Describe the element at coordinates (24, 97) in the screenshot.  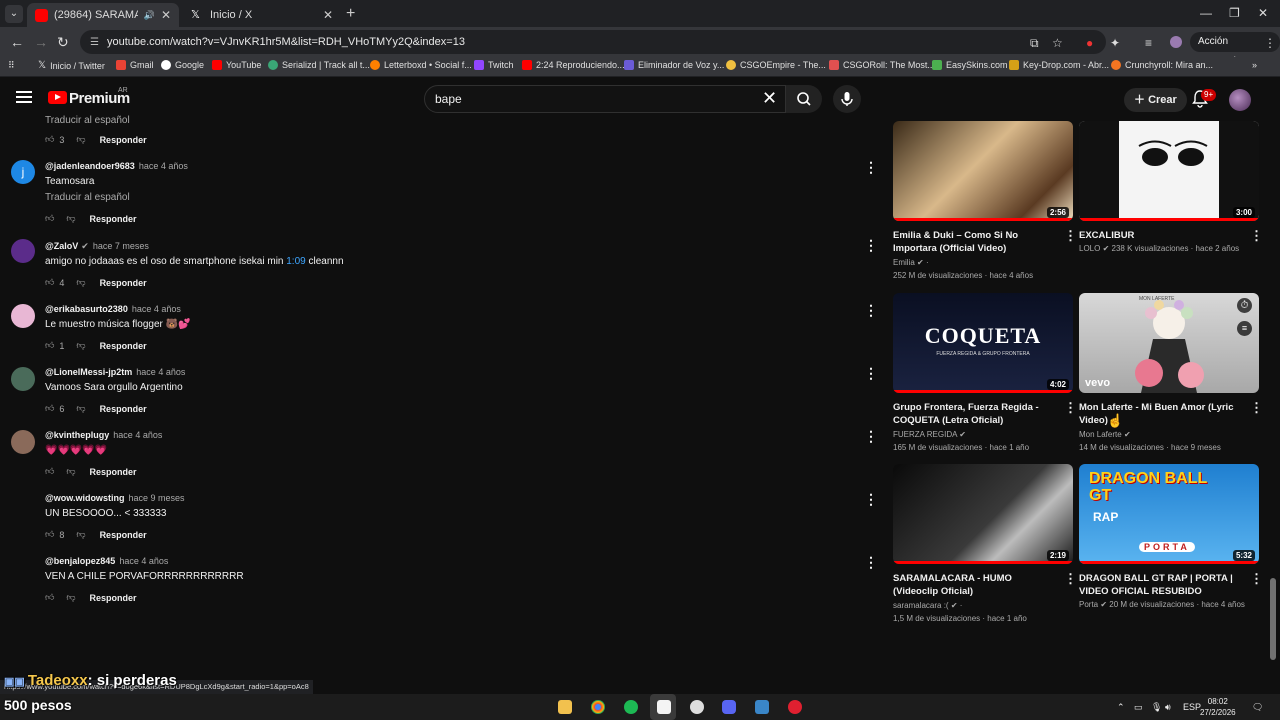
I see `menu-icon` at that location.